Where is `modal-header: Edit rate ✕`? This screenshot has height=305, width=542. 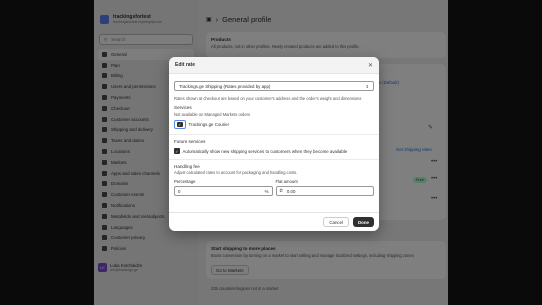
modal-header: Edit rate ✕ is located at coordinates (274, 65).